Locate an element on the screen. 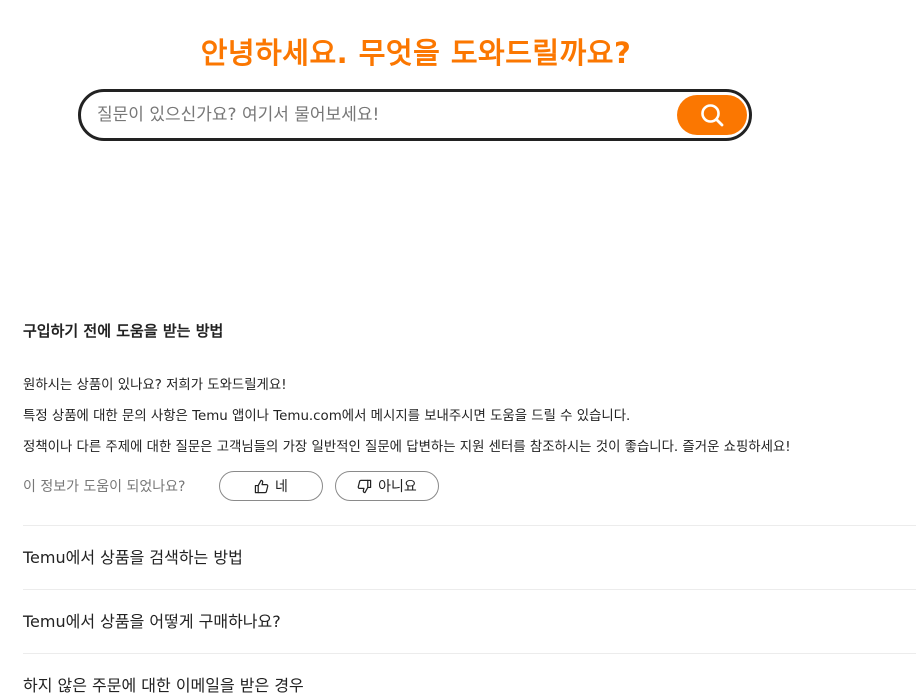 The height and width of the screenshot is (697, 916). search-button is located at coordinates (712, 115).